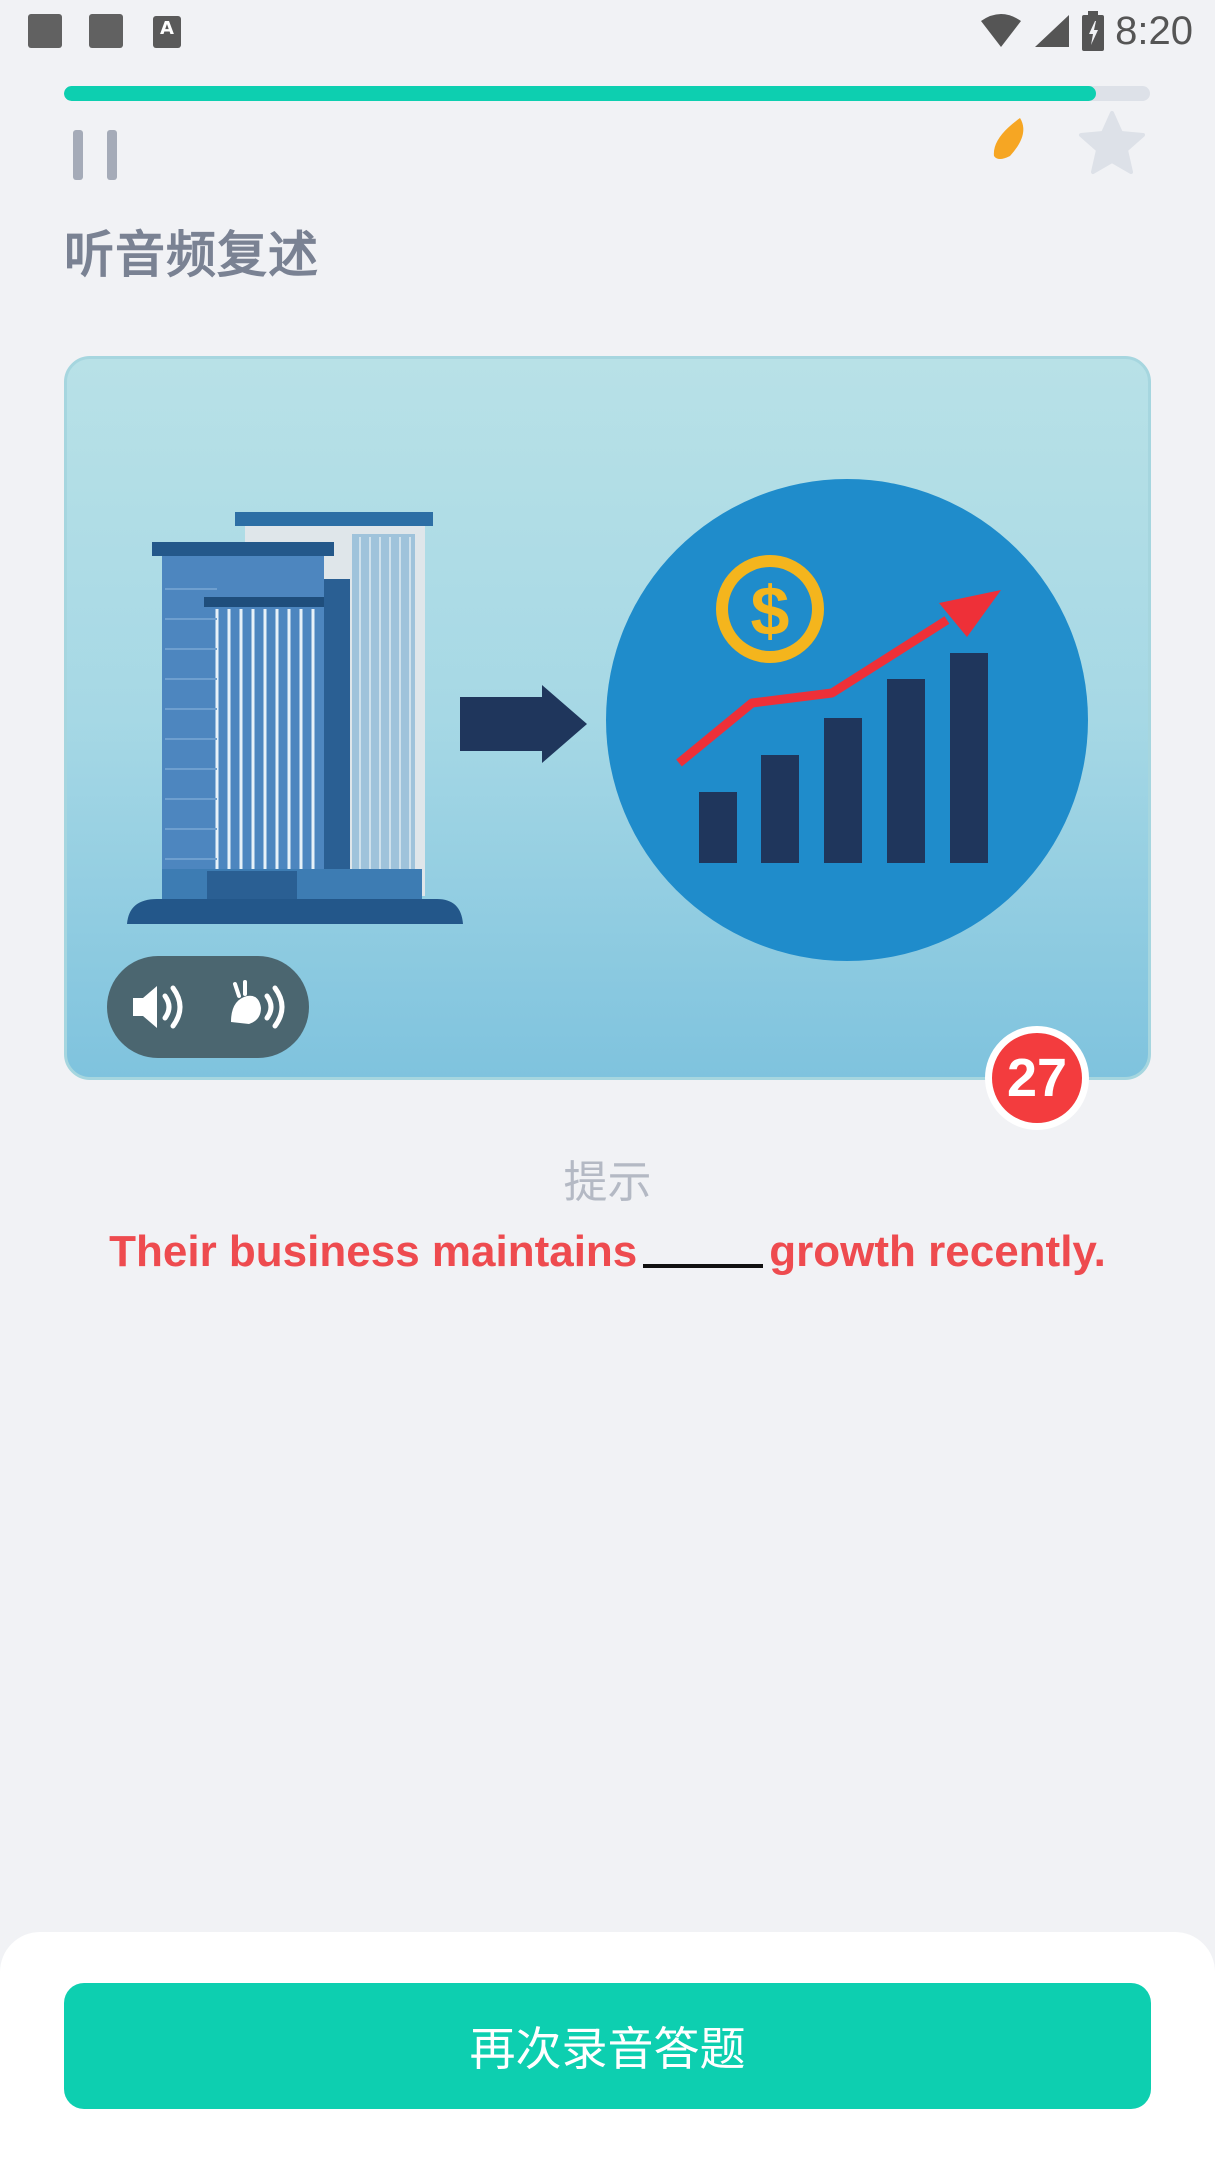  Describe the element at coordinates (580, 93) in the screenshot. I see `lesson-progress-fill` at that location.